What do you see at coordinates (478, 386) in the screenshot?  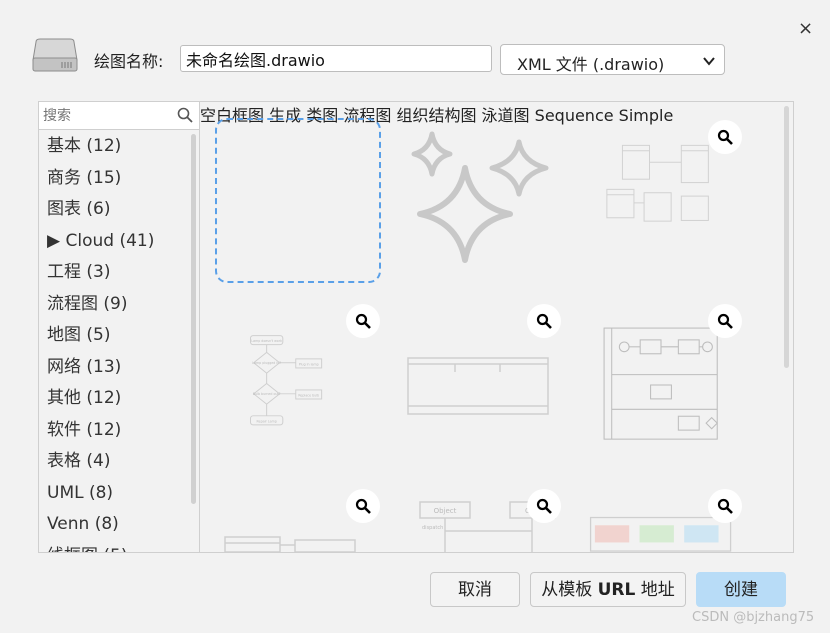 I see `orgchart-thumbnail` at bounding box center [478, 386].